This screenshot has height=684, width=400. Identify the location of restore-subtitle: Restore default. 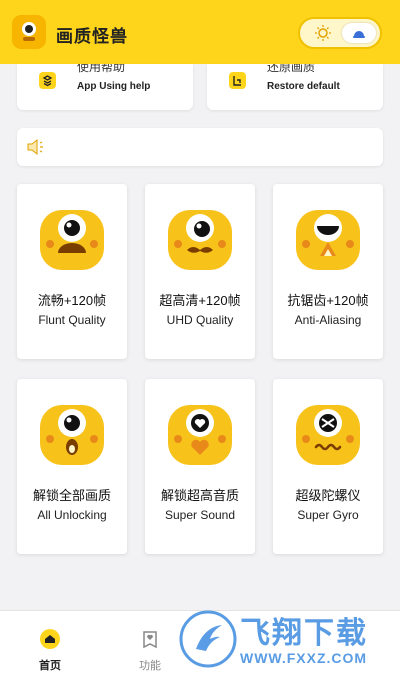
(303, 86).